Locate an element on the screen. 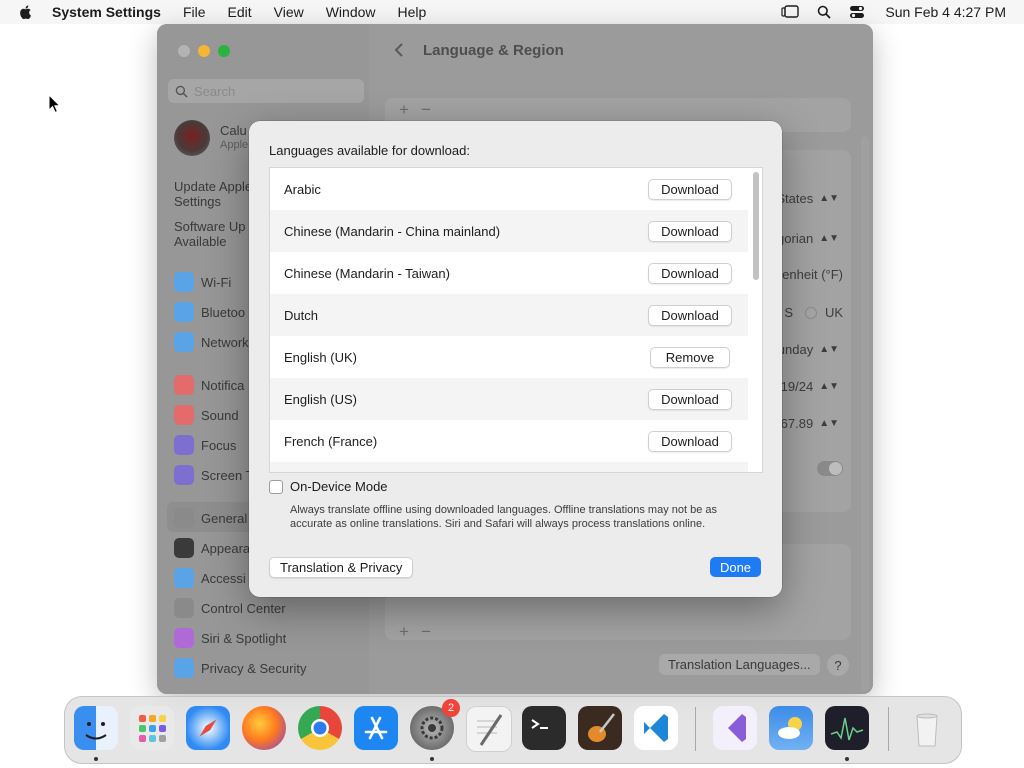 Image resolution: width=1024 pixels, height=768 pixels. weather-icon is located at coordinates (791, 728).